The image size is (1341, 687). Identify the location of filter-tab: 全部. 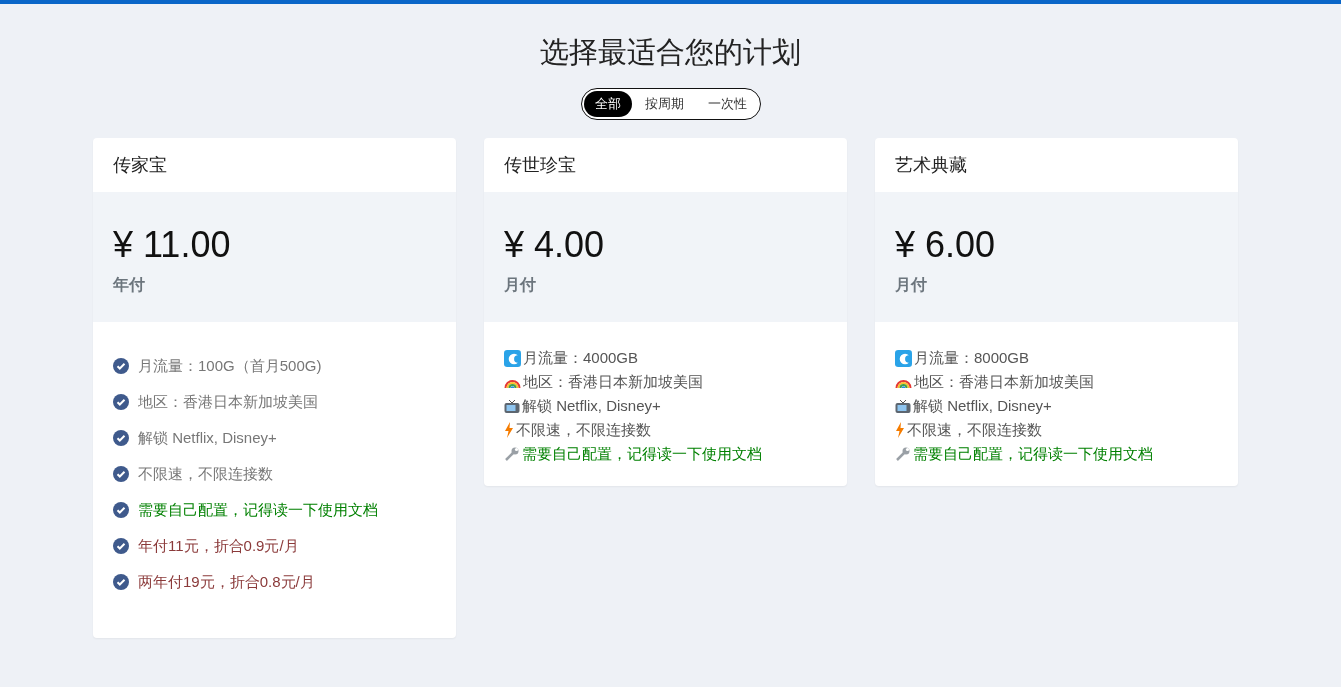
(607, 104).